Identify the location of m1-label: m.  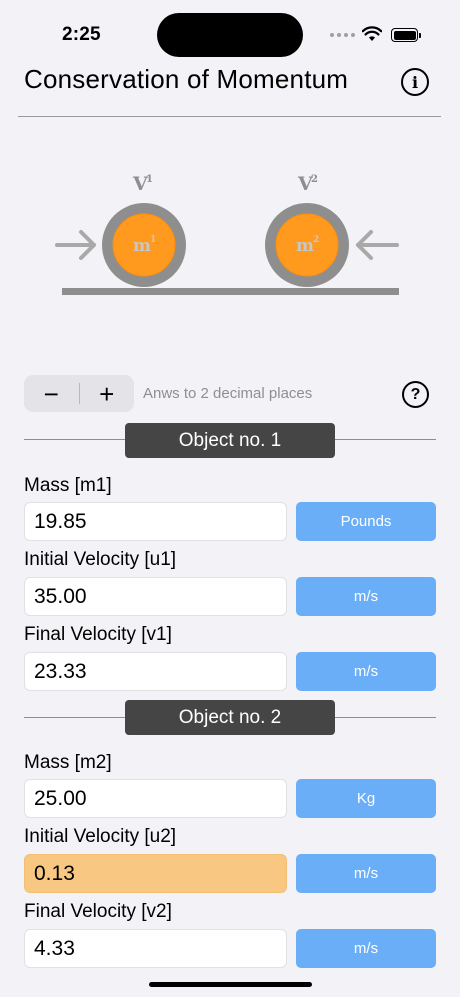
(142, 246).